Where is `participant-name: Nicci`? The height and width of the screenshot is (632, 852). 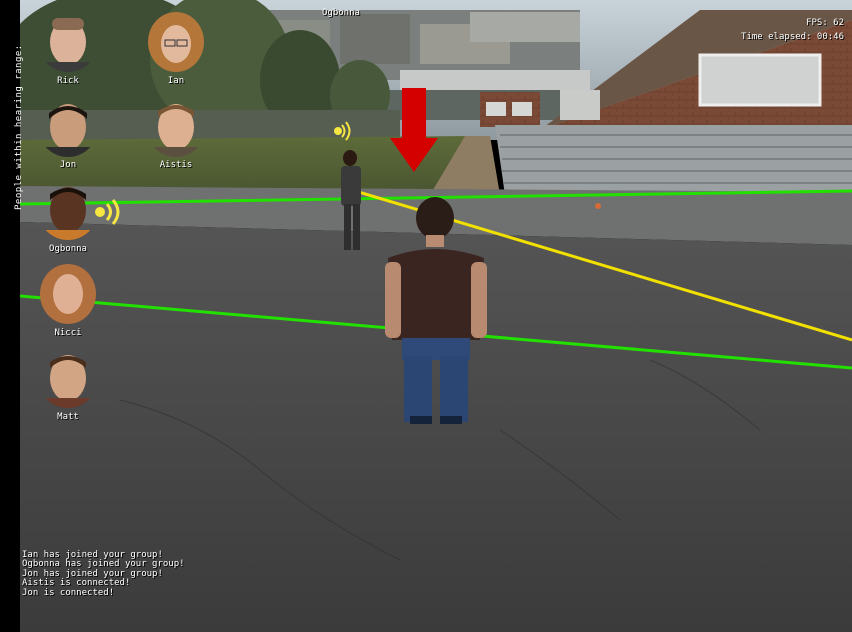 participant-name: Nicci is located at coordinates (68, 333).